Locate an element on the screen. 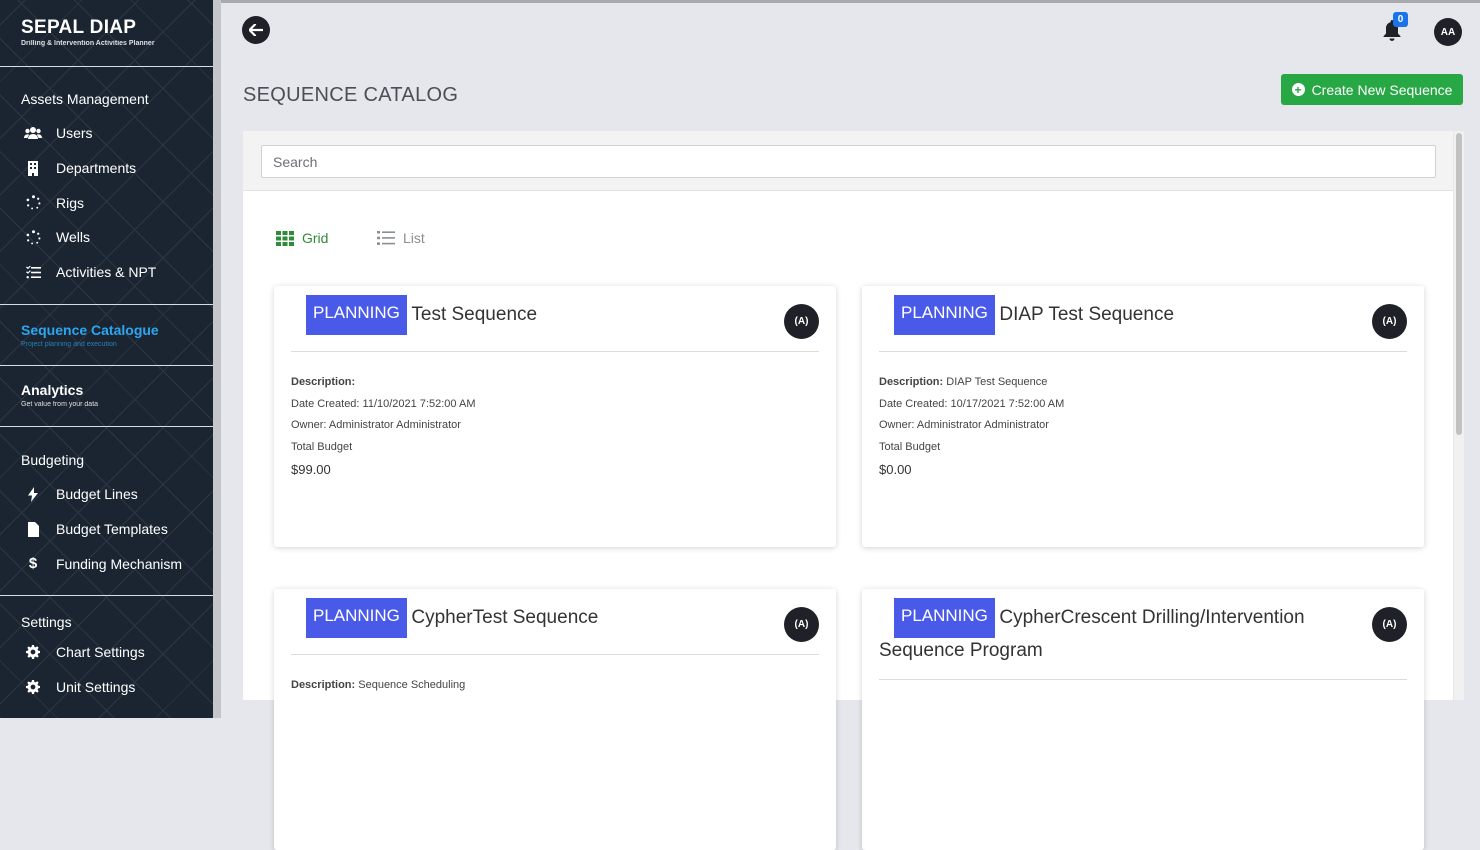  search-bar is located at coordinates (848, 161).